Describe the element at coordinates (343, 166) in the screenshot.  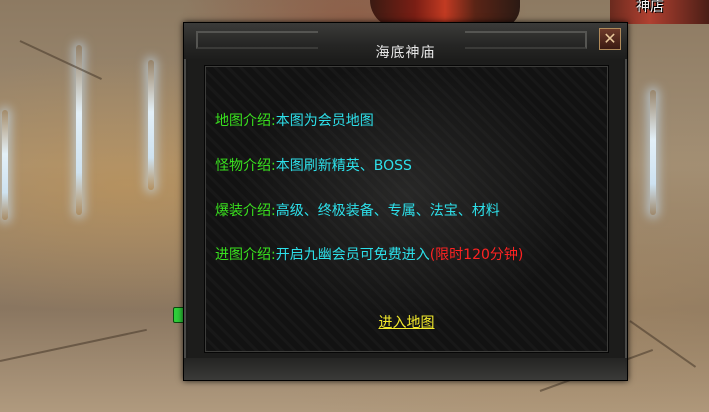
I see `row-value: 本图刷新精英、BOSS` at that location.